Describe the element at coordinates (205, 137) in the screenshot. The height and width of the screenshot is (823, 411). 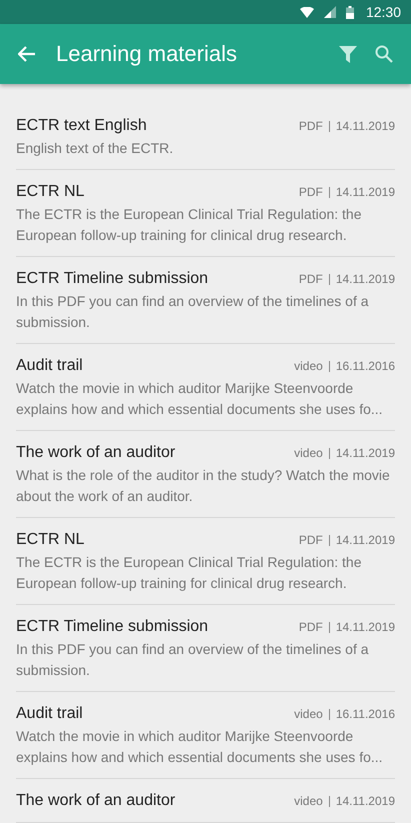
I see `material-item: ECTR text English PDF 14.11.2019 English text of the ECTR.` at that location.